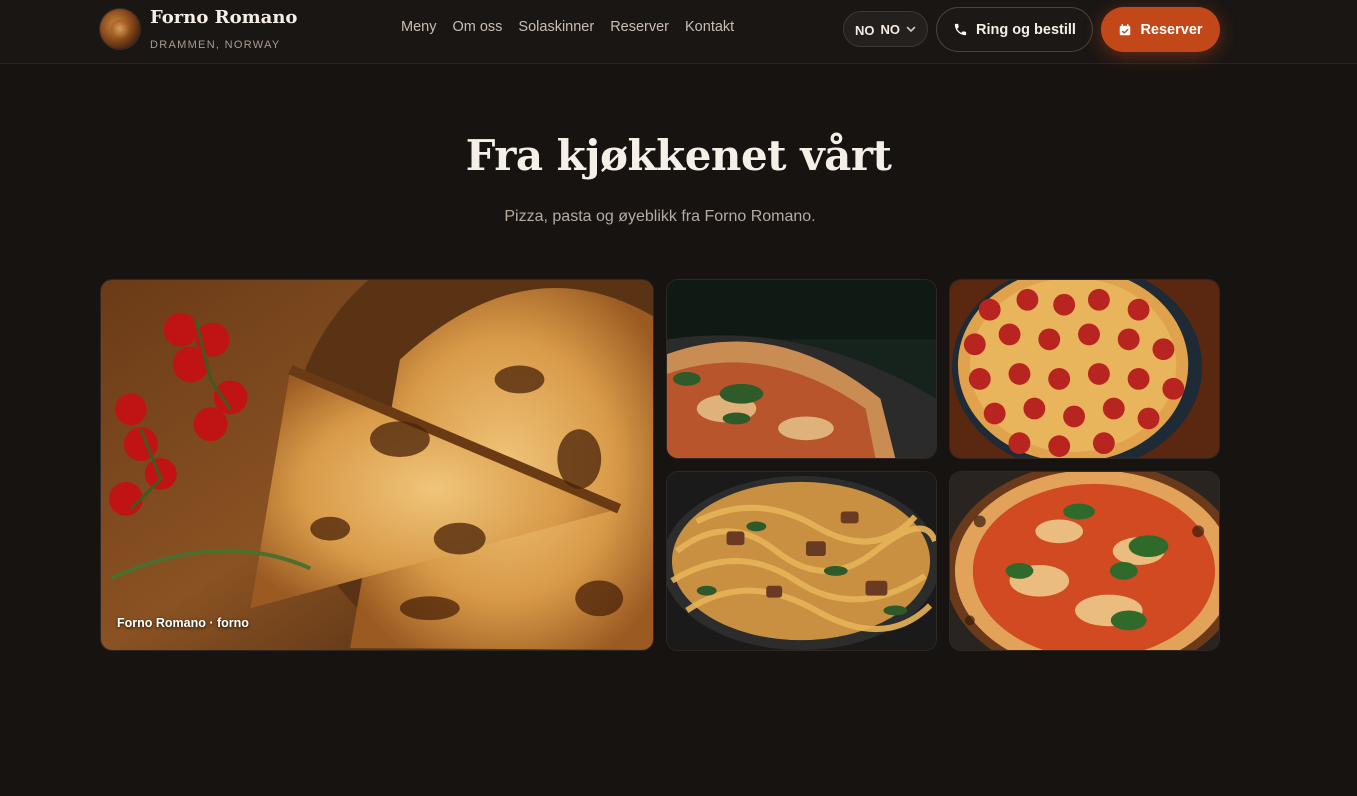  I want to click on main-nav: Meny Om oss Solaskinner Reserver Kontakt, so click(567, 27).